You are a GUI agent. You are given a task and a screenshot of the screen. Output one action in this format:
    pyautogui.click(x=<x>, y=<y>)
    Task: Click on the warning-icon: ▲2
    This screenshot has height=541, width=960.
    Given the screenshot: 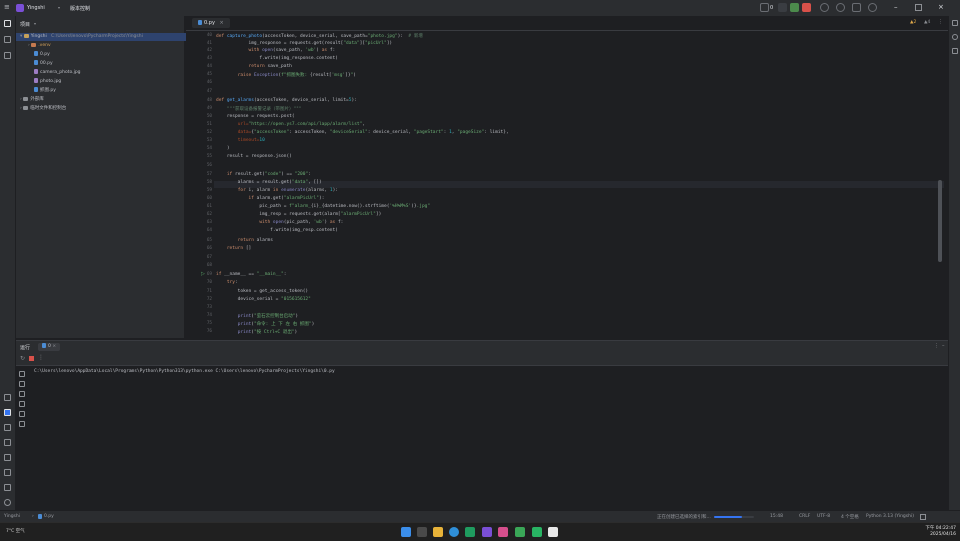 What is the action you would take?
    pyautogui.click(x=913, y=22)
    